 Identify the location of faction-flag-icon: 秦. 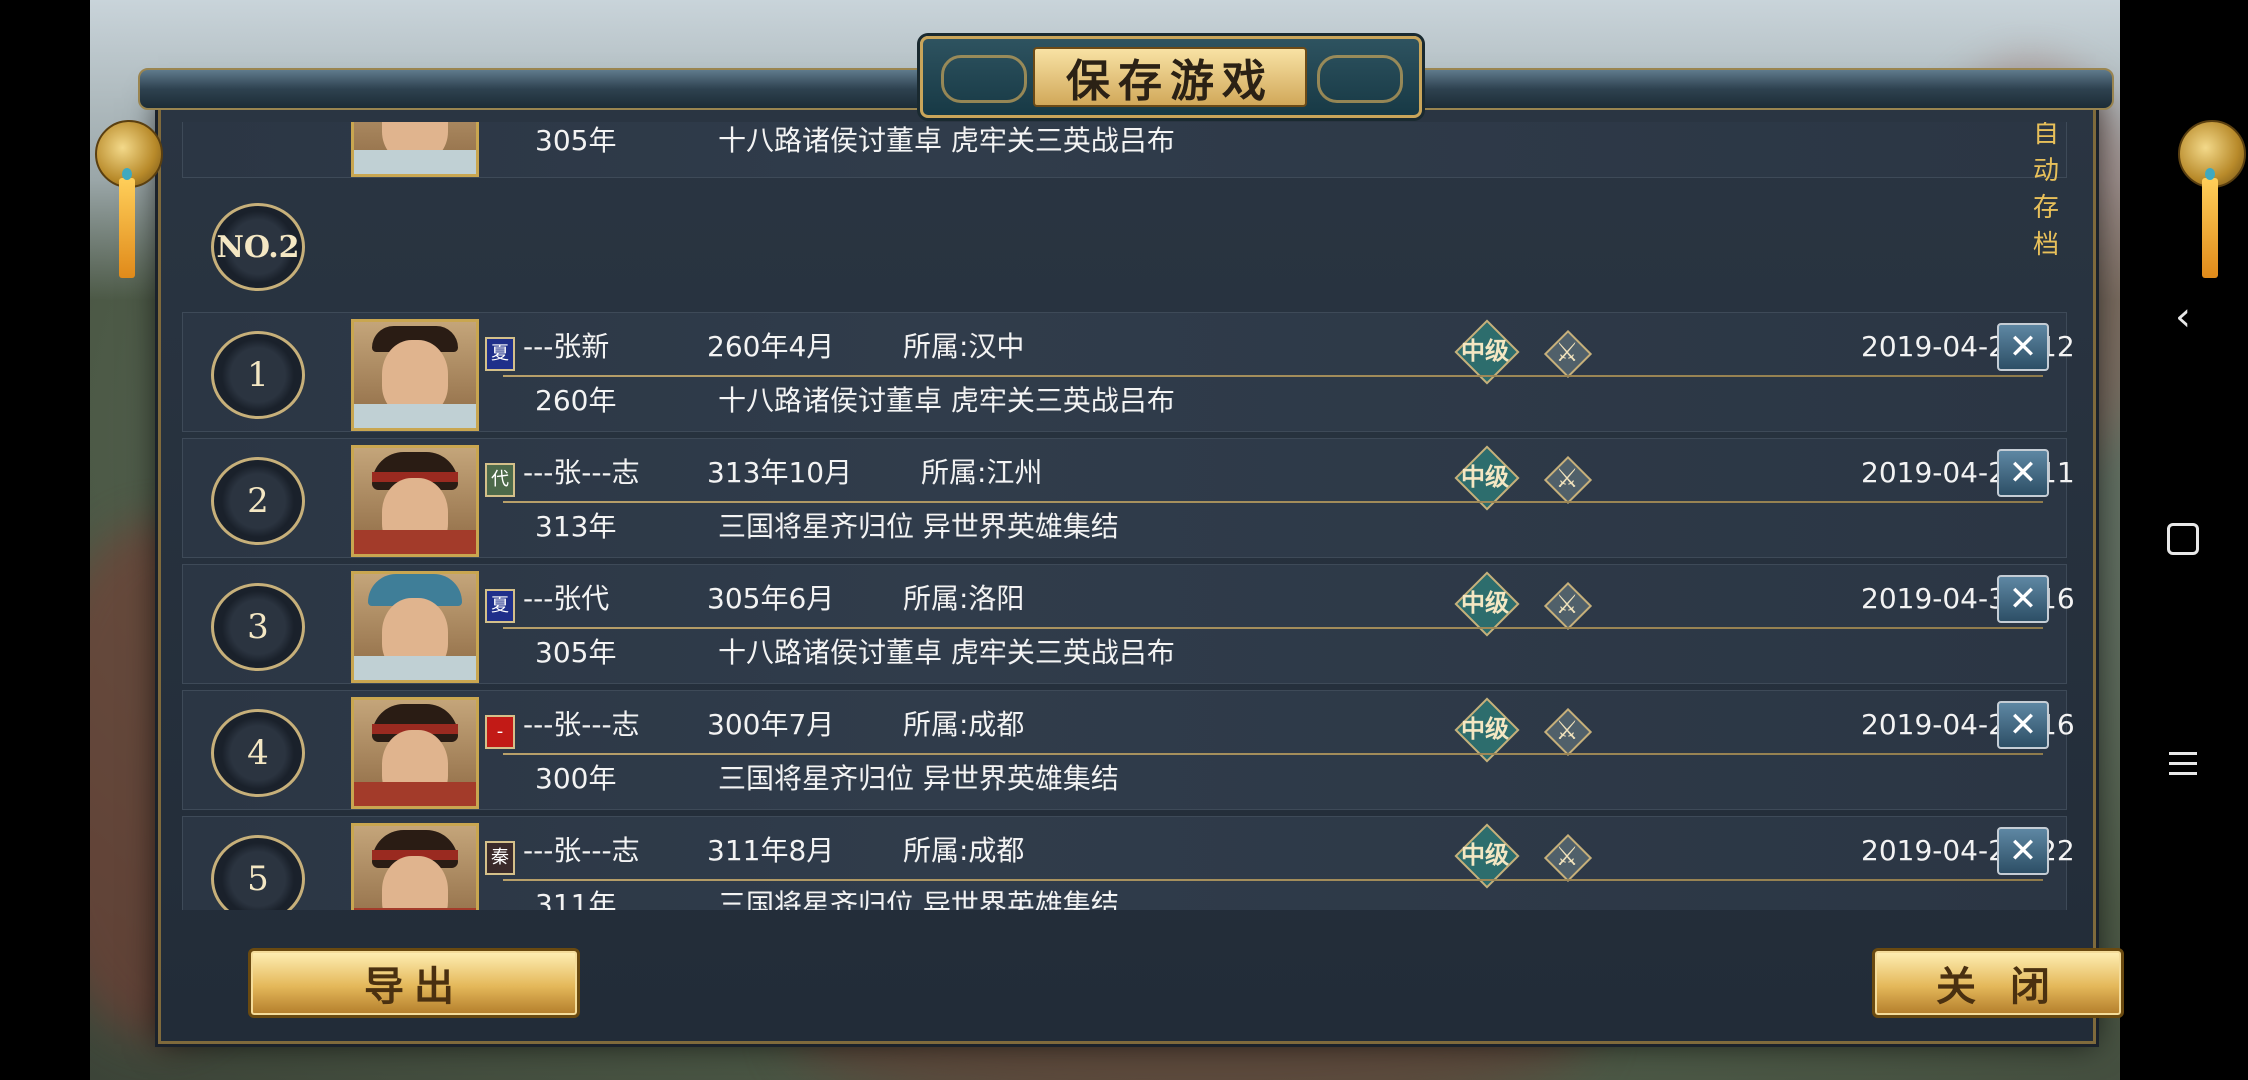
(500, 858).